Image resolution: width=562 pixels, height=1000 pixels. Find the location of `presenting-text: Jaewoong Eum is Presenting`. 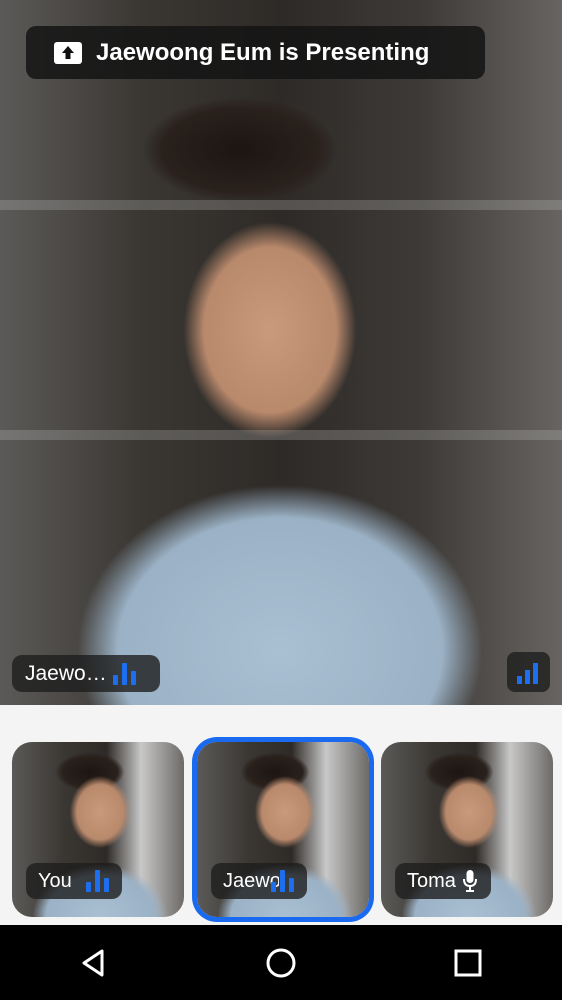

presenting-text: Jaewoong Eum is Presenting is located at coordinates (263, 52).